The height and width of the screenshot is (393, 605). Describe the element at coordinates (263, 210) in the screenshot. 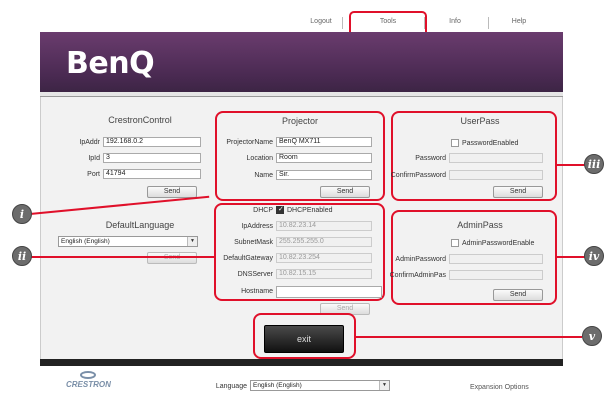

I see `dhcp-label: DHCP` at that location.